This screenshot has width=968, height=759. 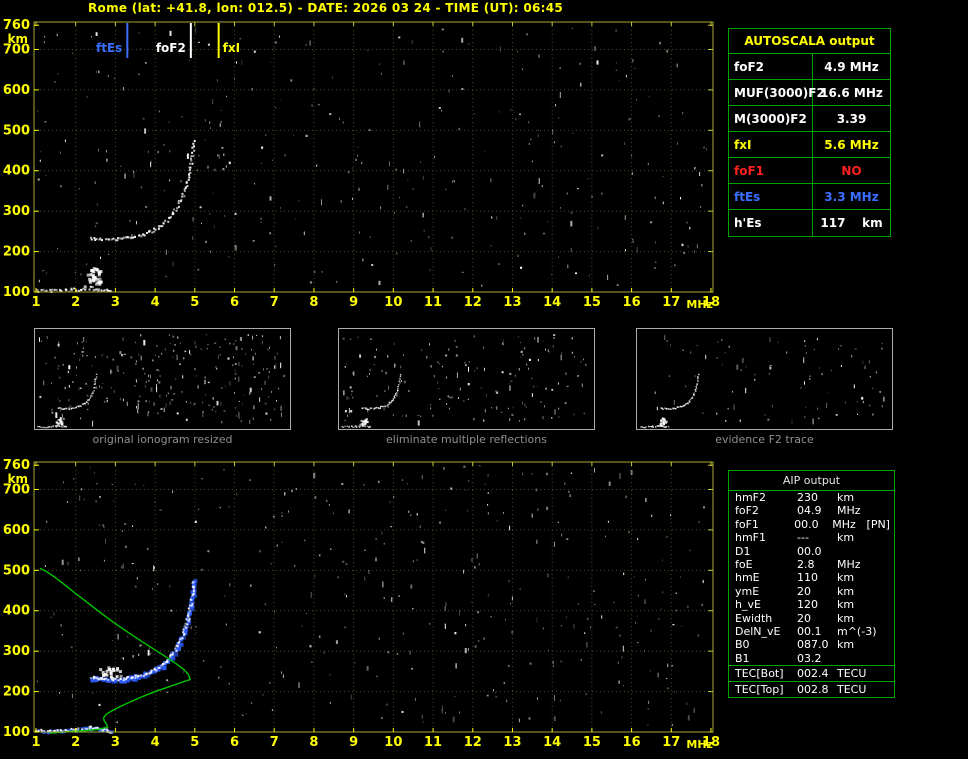 I want to click on autoscala-row-label: ftEs, so click(x=771, y=196).